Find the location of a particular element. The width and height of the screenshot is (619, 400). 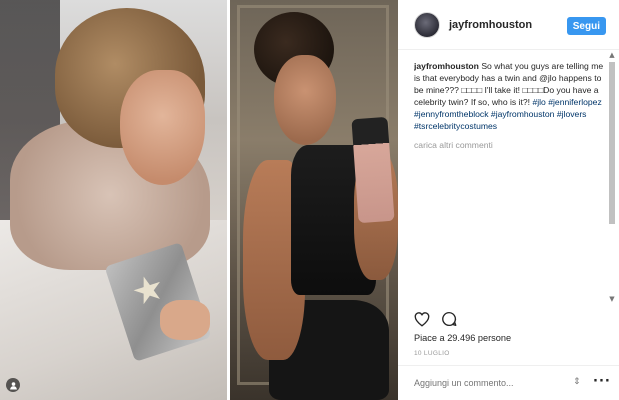

scrollbar-thumb is located at coordinates (612, 143).